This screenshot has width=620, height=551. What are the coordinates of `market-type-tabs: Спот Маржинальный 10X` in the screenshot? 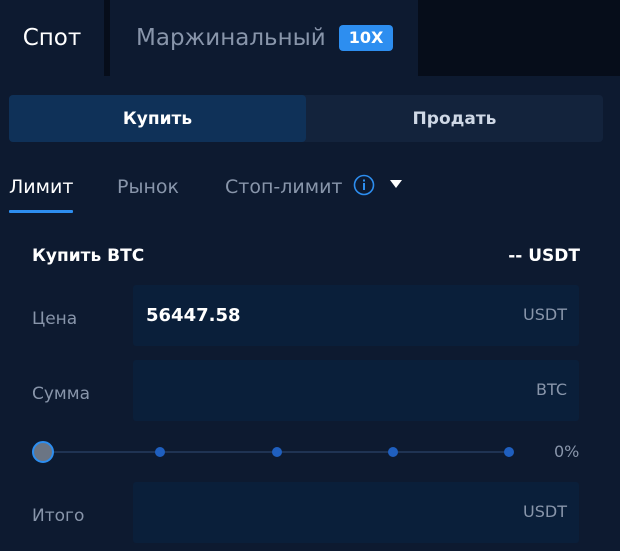 It's located at (310, 38).